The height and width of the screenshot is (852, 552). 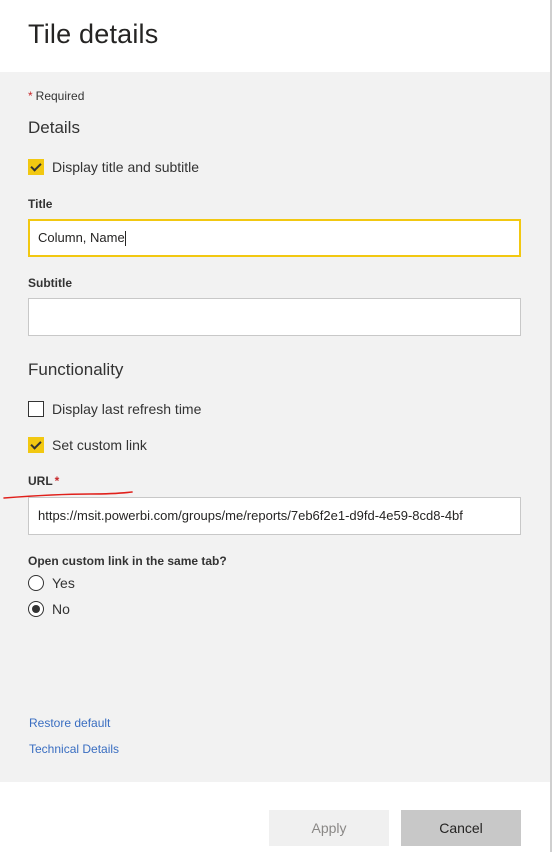 What do you see at coordinates (127, 409) in the screenshot?
I see `refresh-time-label: Display last refresh time` at bounding box center [127, 409].